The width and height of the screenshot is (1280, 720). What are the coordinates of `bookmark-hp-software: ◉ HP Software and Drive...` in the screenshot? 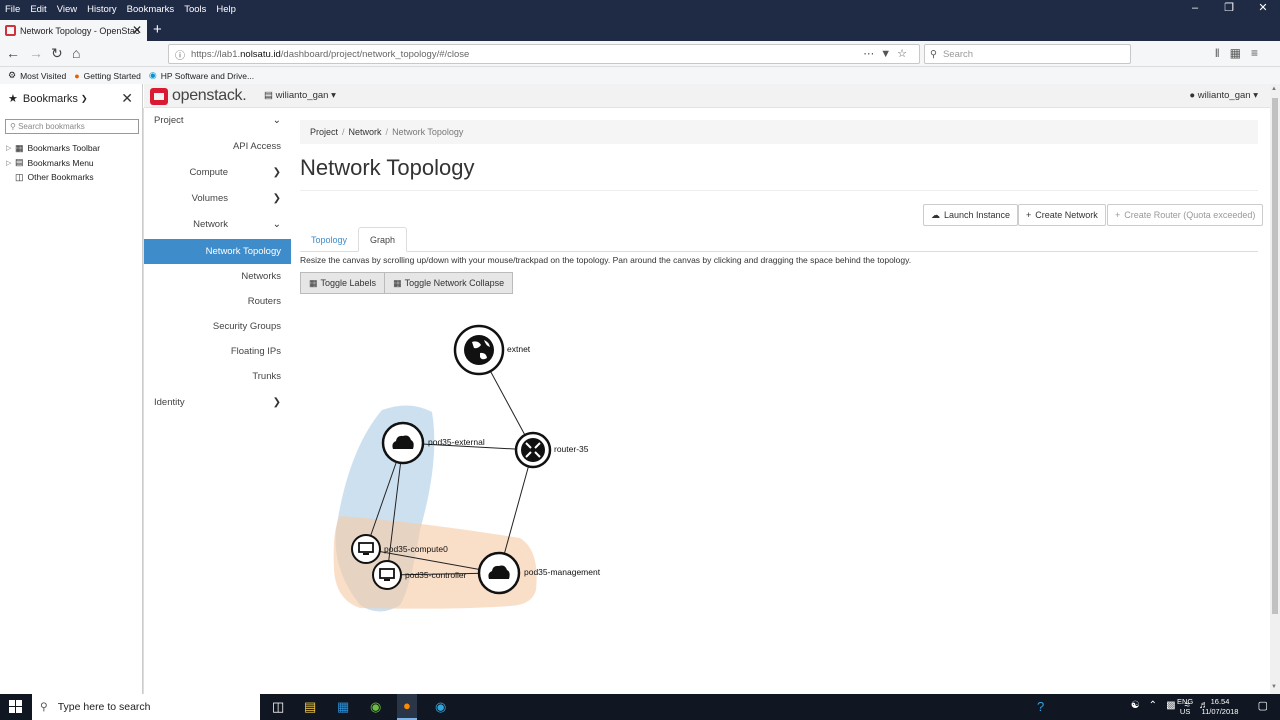 It's located at (201, 75).